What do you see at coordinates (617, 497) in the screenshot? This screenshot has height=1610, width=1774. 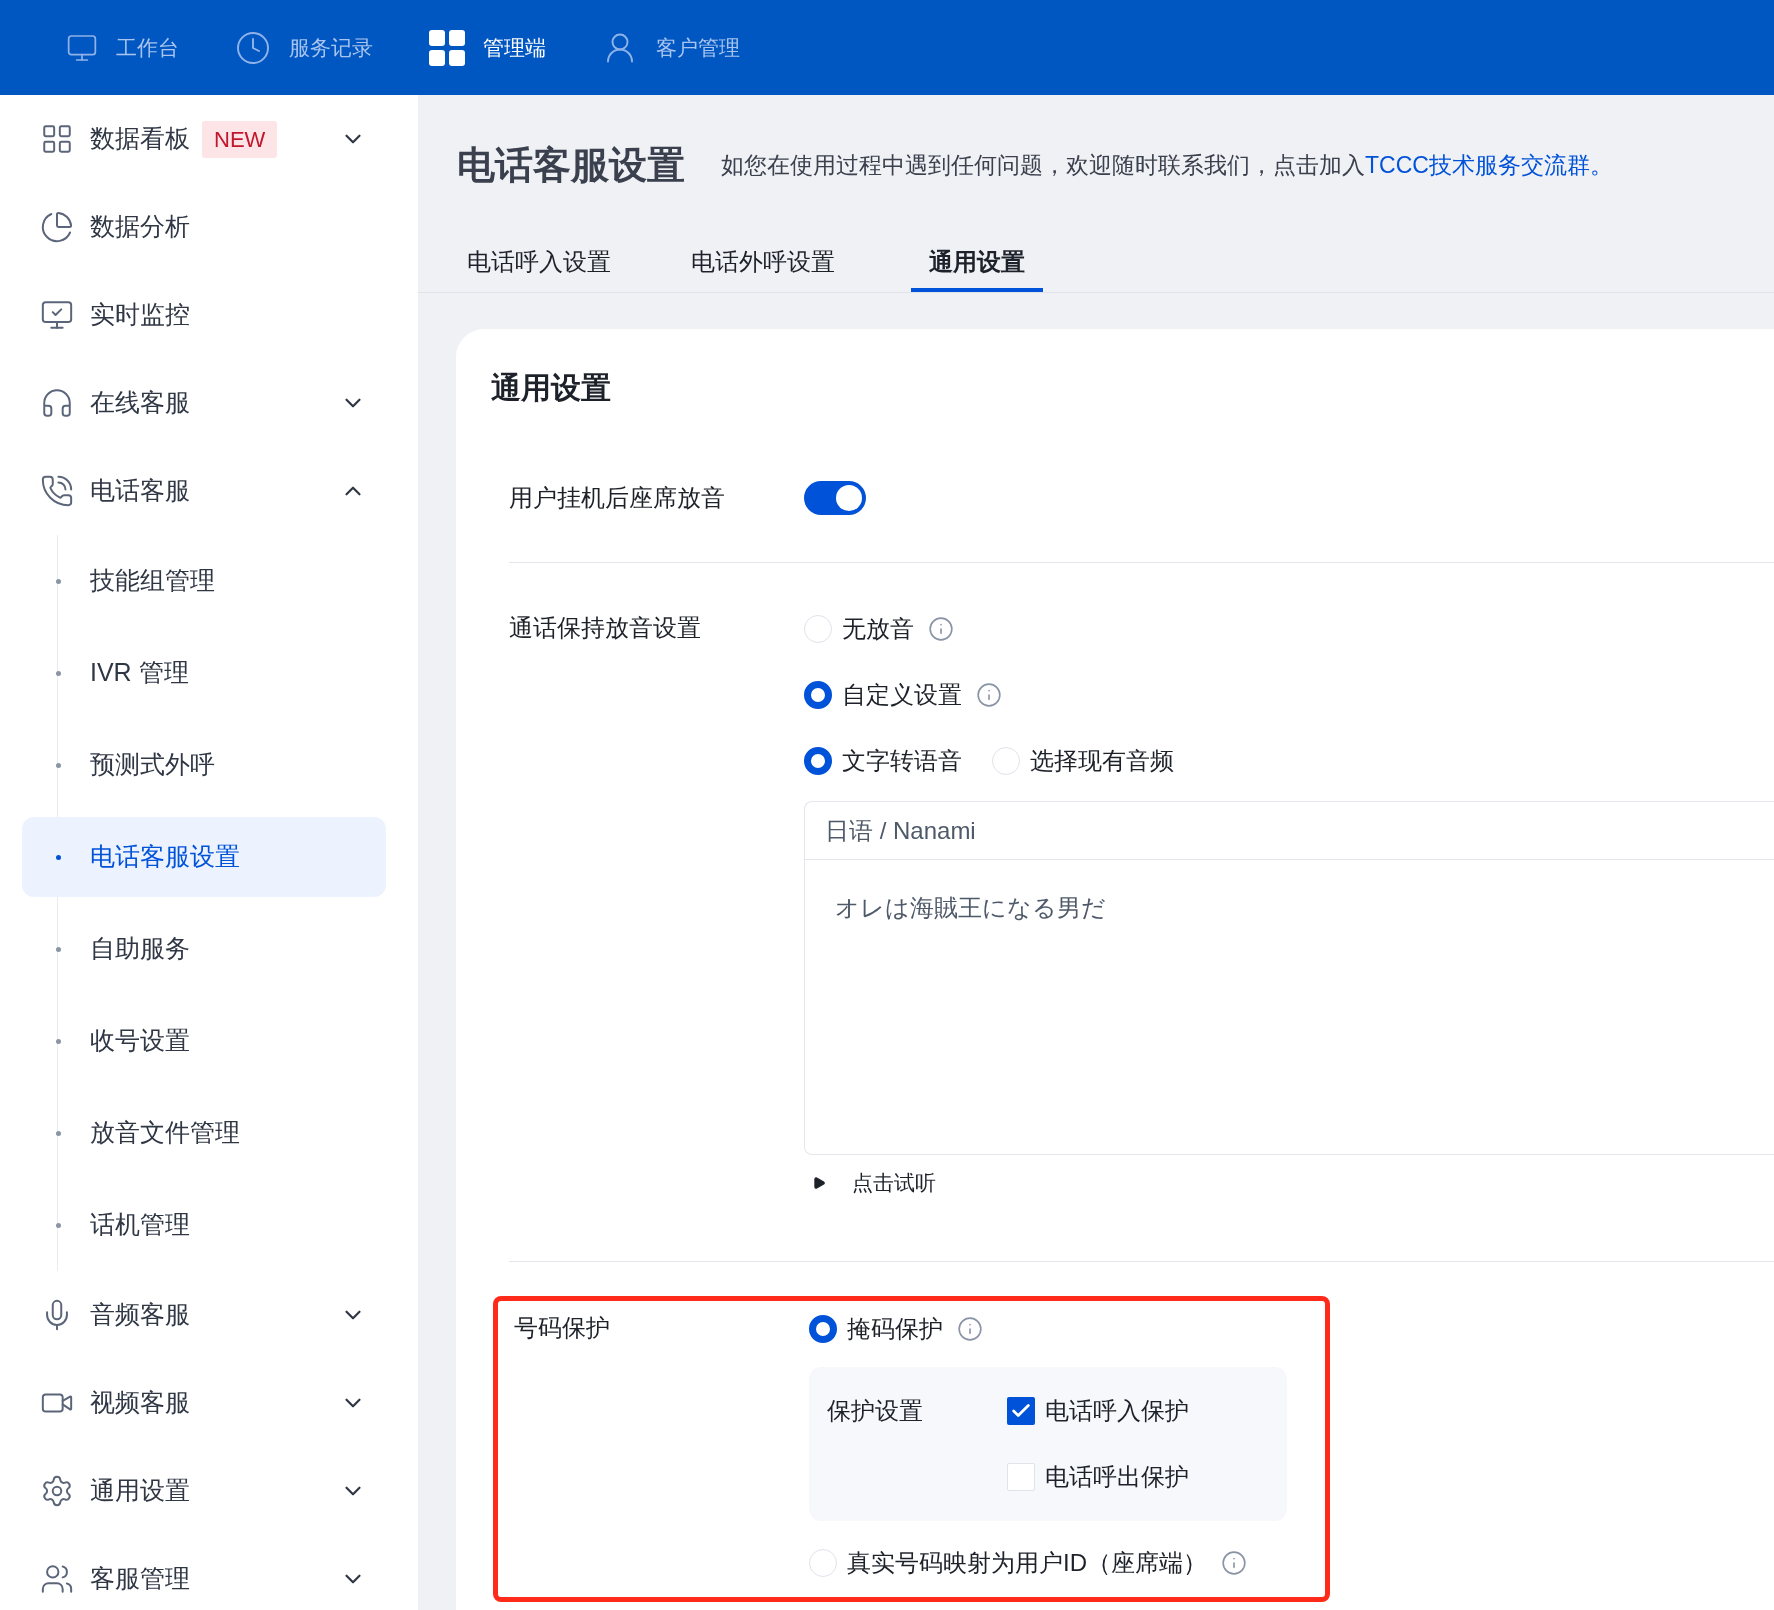 I see `setting-label: 用户挂机后座席放音` at bounding box center [617, 497].